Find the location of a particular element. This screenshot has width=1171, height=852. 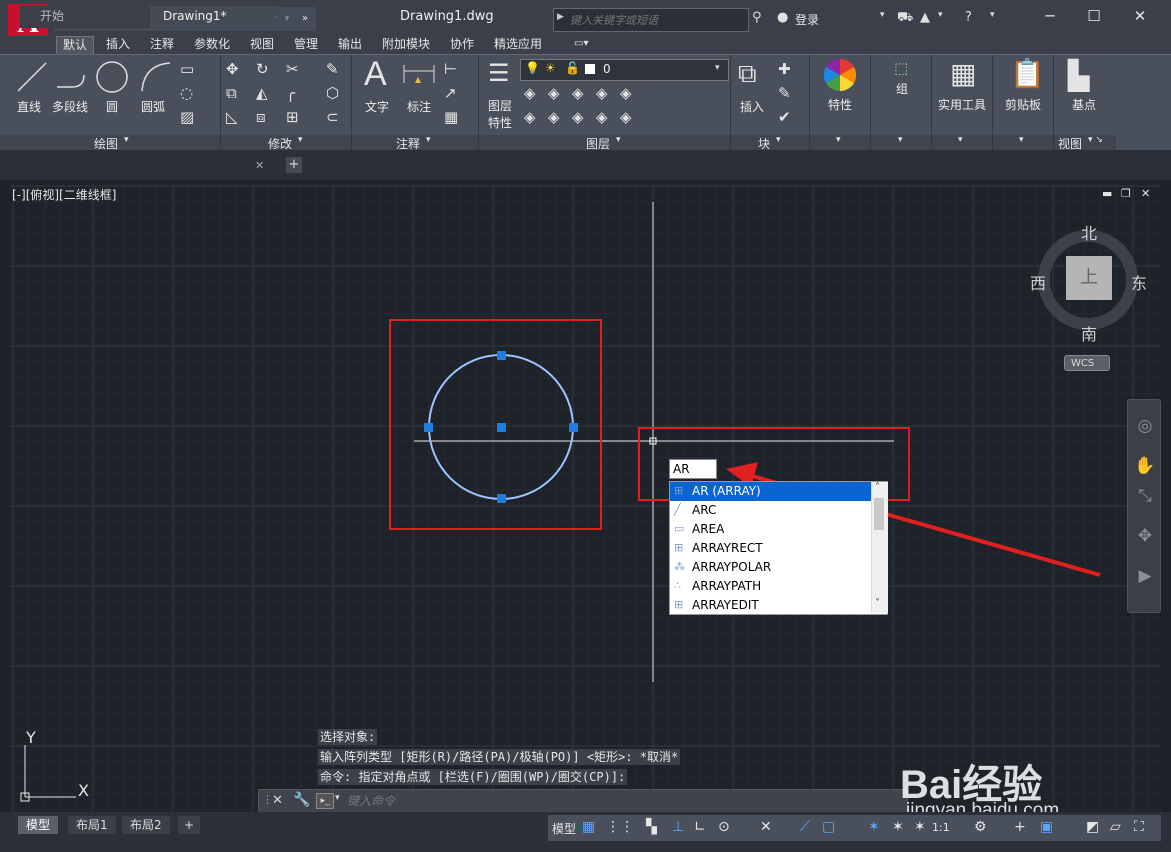

annotation-scale-icon: ✶ is located at coordinates (920, 827).